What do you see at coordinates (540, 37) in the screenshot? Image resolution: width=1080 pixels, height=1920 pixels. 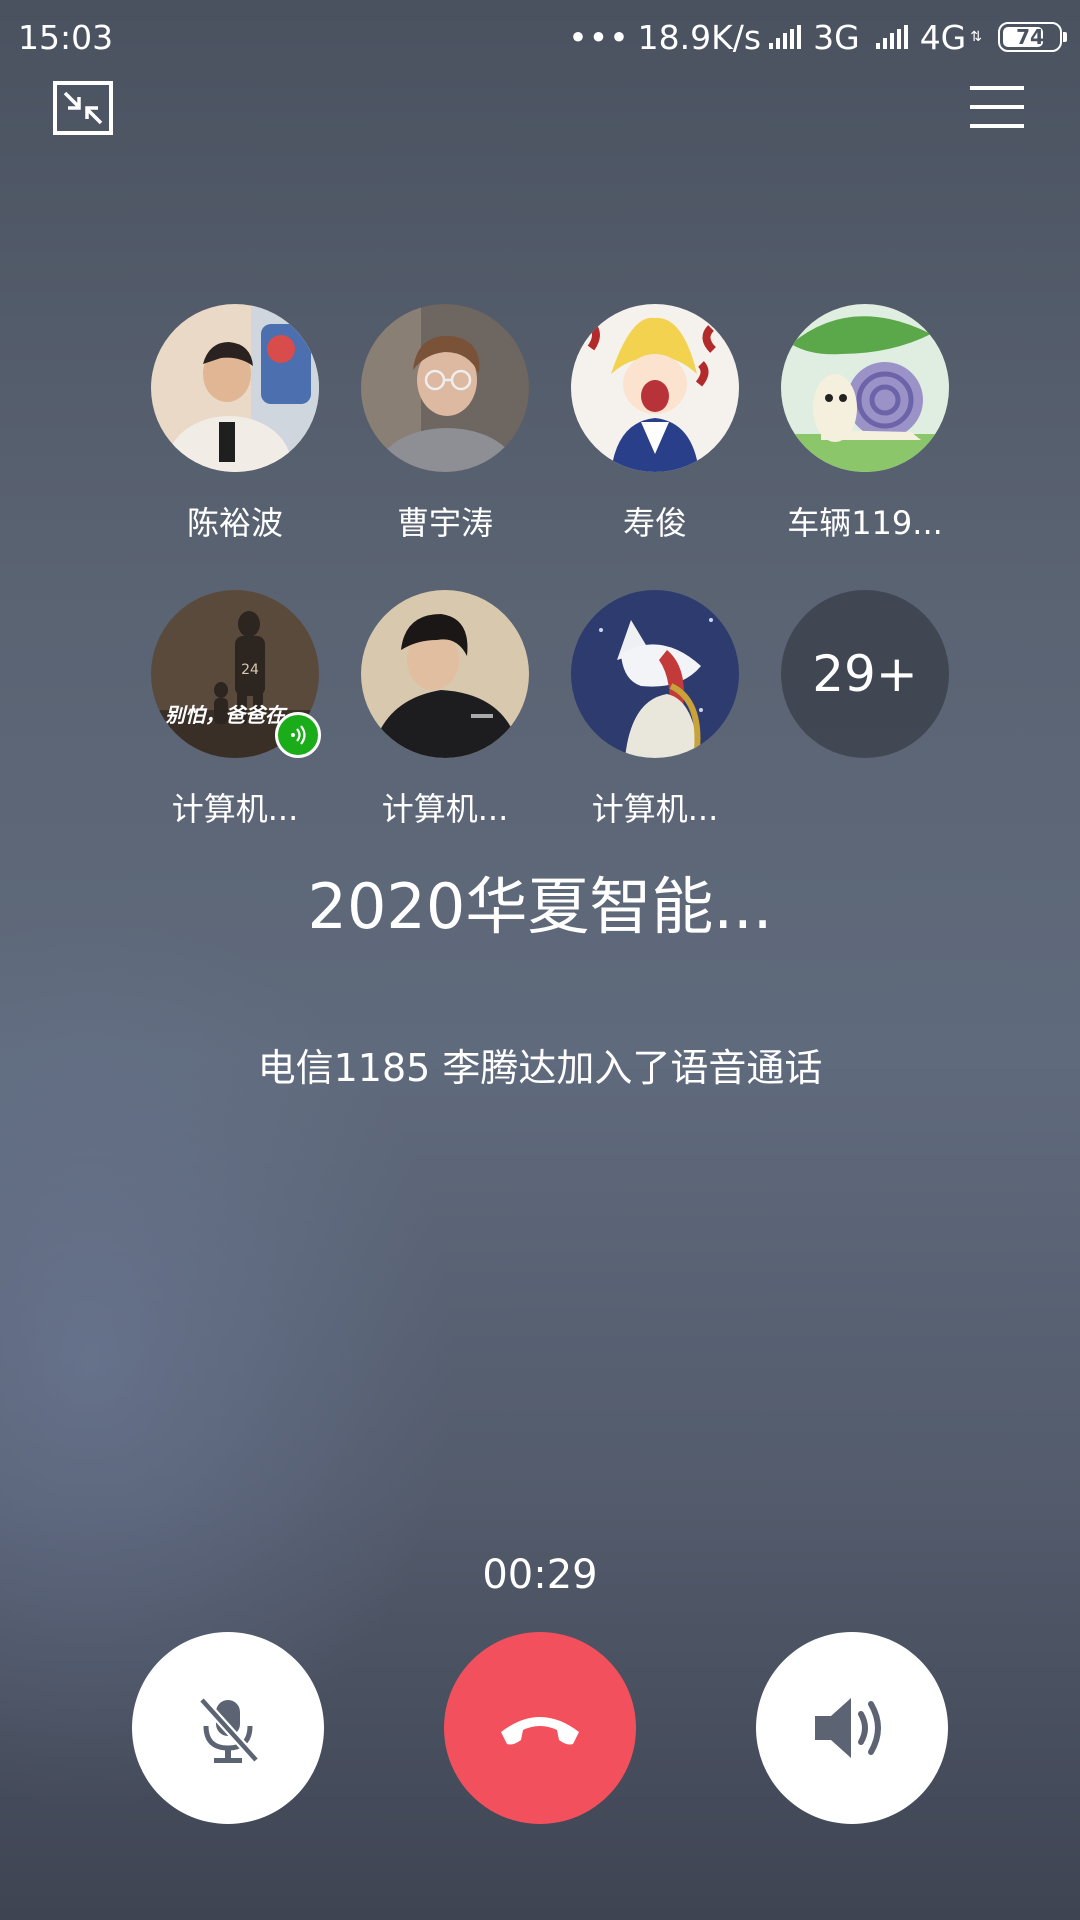 I see `status-bar: 15:03 ••• 18.9K/s 3G 4G ⇅ 74` at bounding box center [540, 37].